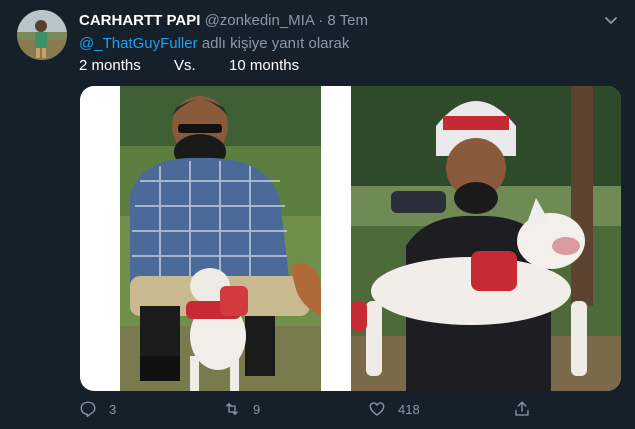 The height and width of the screenshot is (429, 635). I want to click on tweet-header: CARHARTT PAPI @zonkedin_MIA · 8 Tem, so click(223, 20).